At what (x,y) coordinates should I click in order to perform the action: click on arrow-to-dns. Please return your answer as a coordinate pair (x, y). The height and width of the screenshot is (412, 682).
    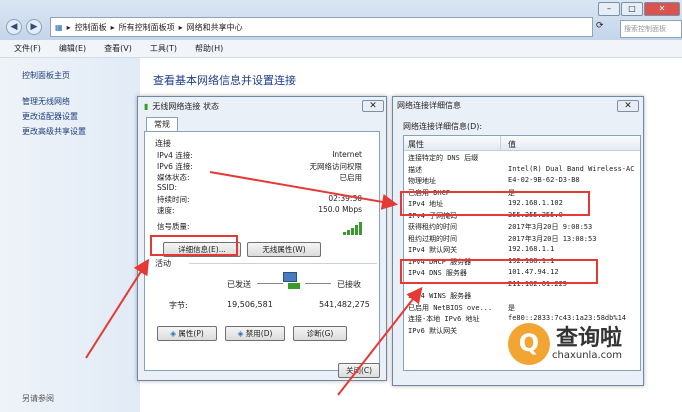
    Looking at the image, I should click on (380, 341).